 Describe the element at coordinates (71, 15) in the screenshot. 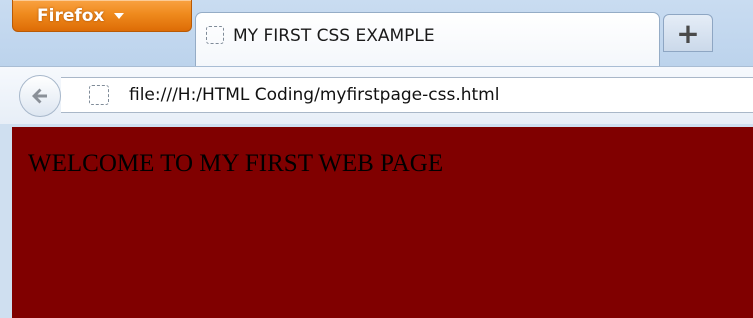

I see `firefox-menu-label: Firefox` at that location.